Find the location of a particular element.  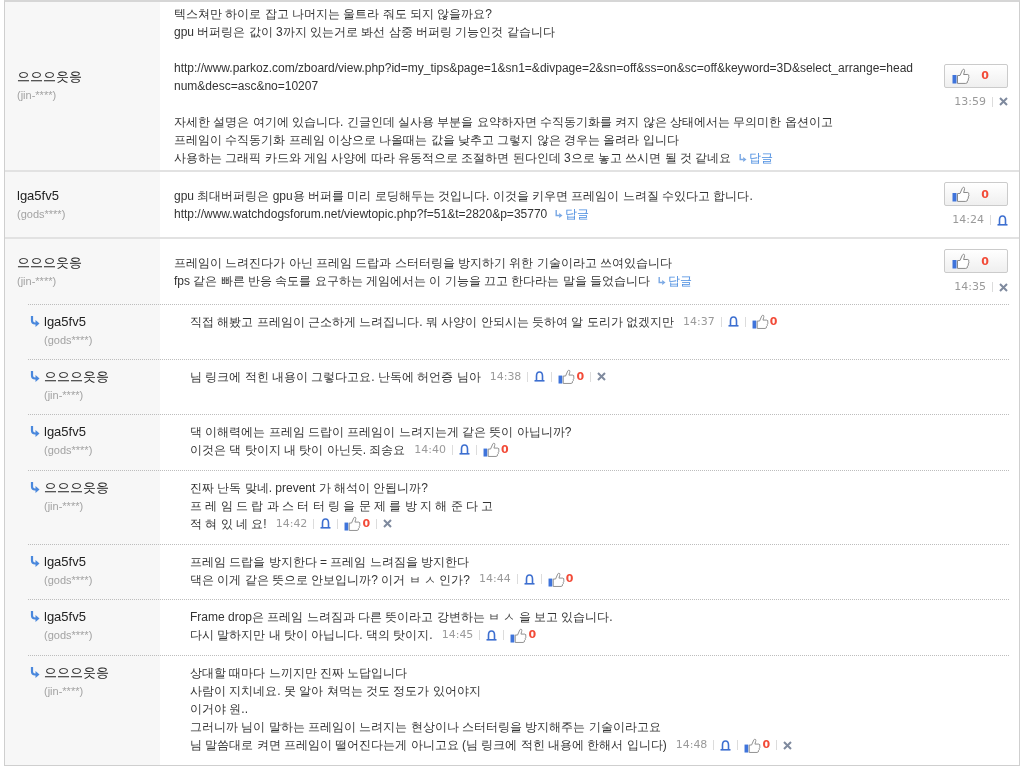

comment-time: 13:59 is located at coordinates (970, 101).